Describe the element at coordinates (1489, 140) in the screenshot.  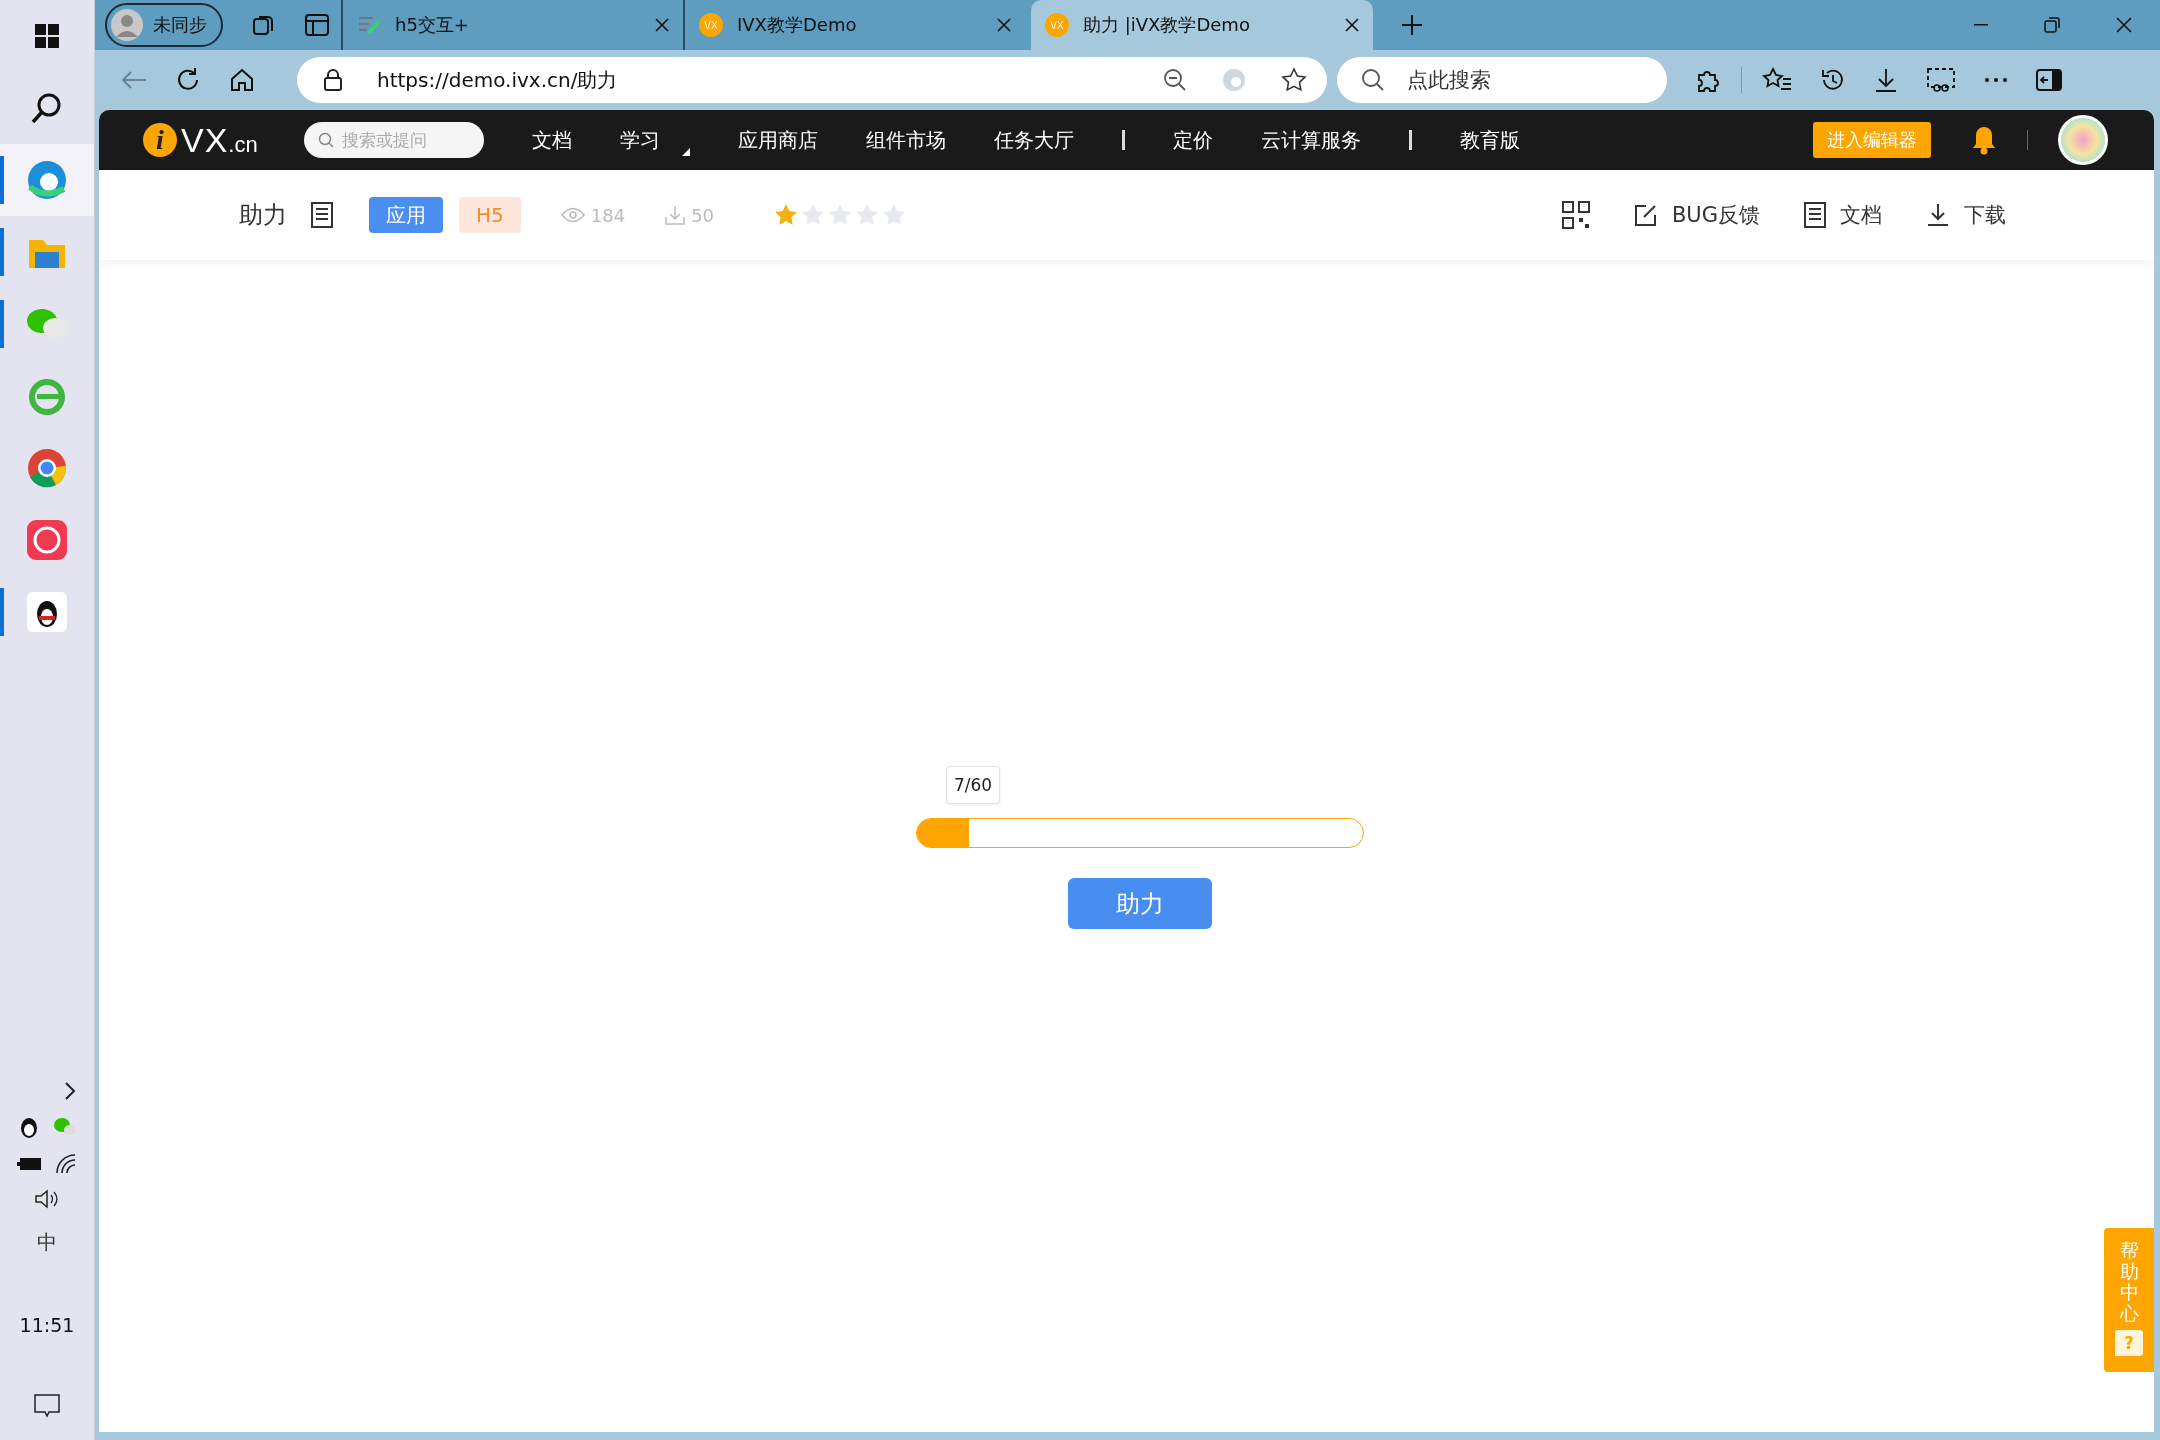
I see `nav-link: 教育版` at that location.